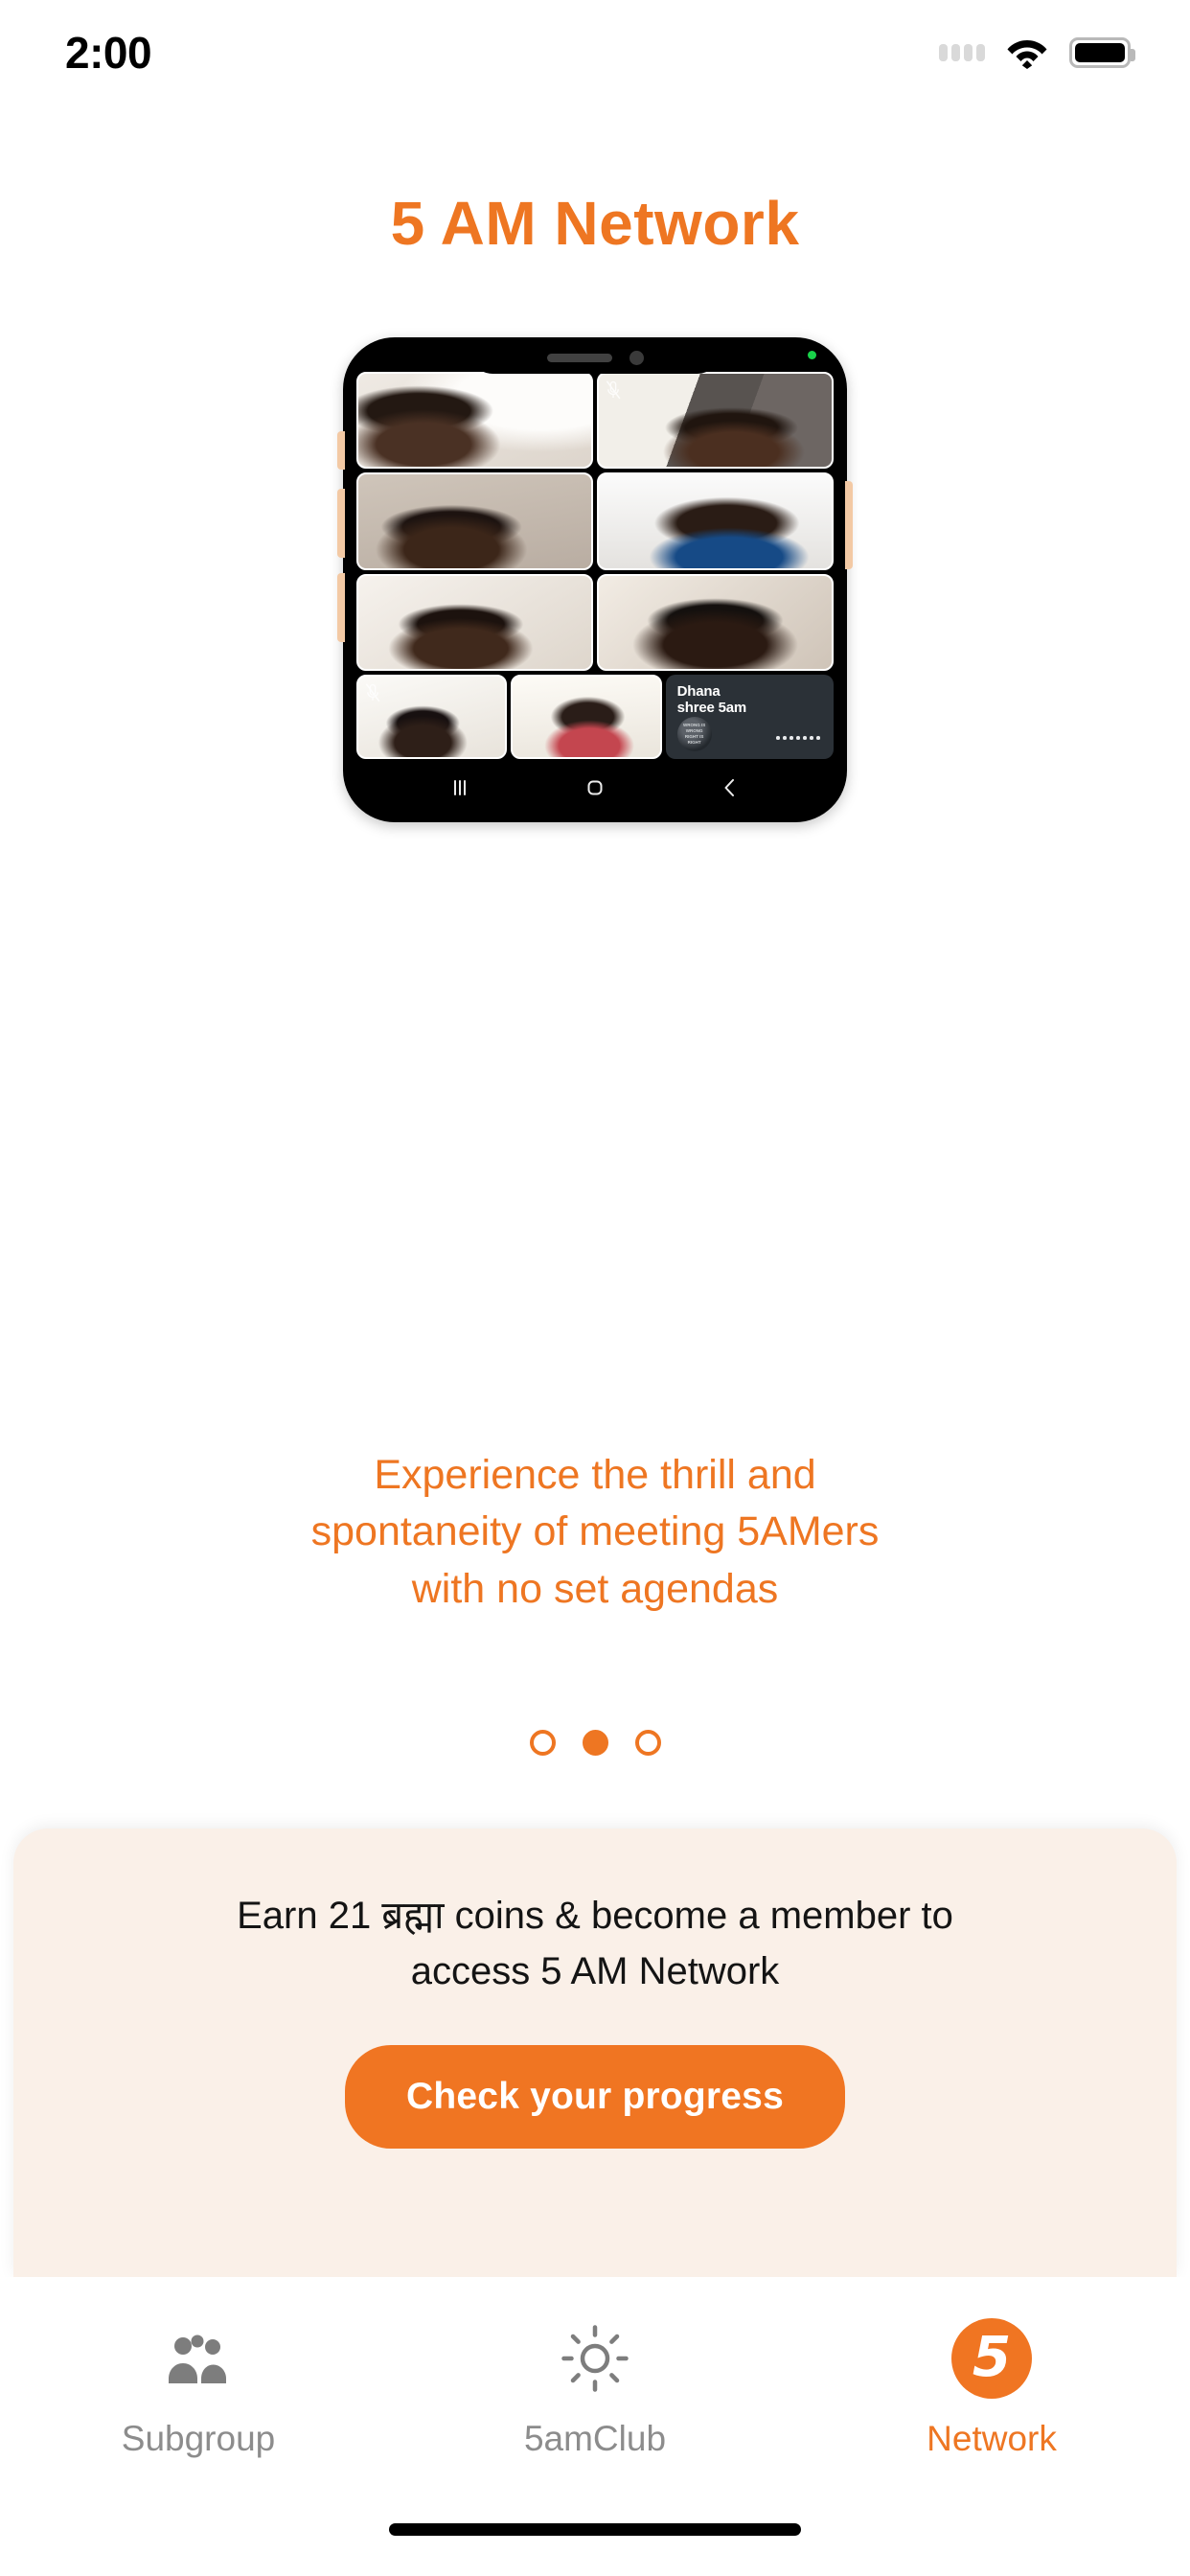  Describe the element at coordinates (199, 2358) in the screenshot. I see `people-group-icon` at that location.